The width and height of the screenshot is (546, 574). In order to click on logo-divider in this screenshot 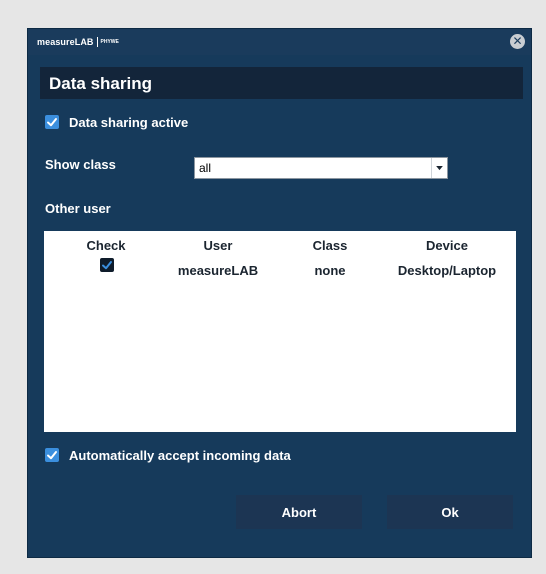, I will do `click(97, 42)`.